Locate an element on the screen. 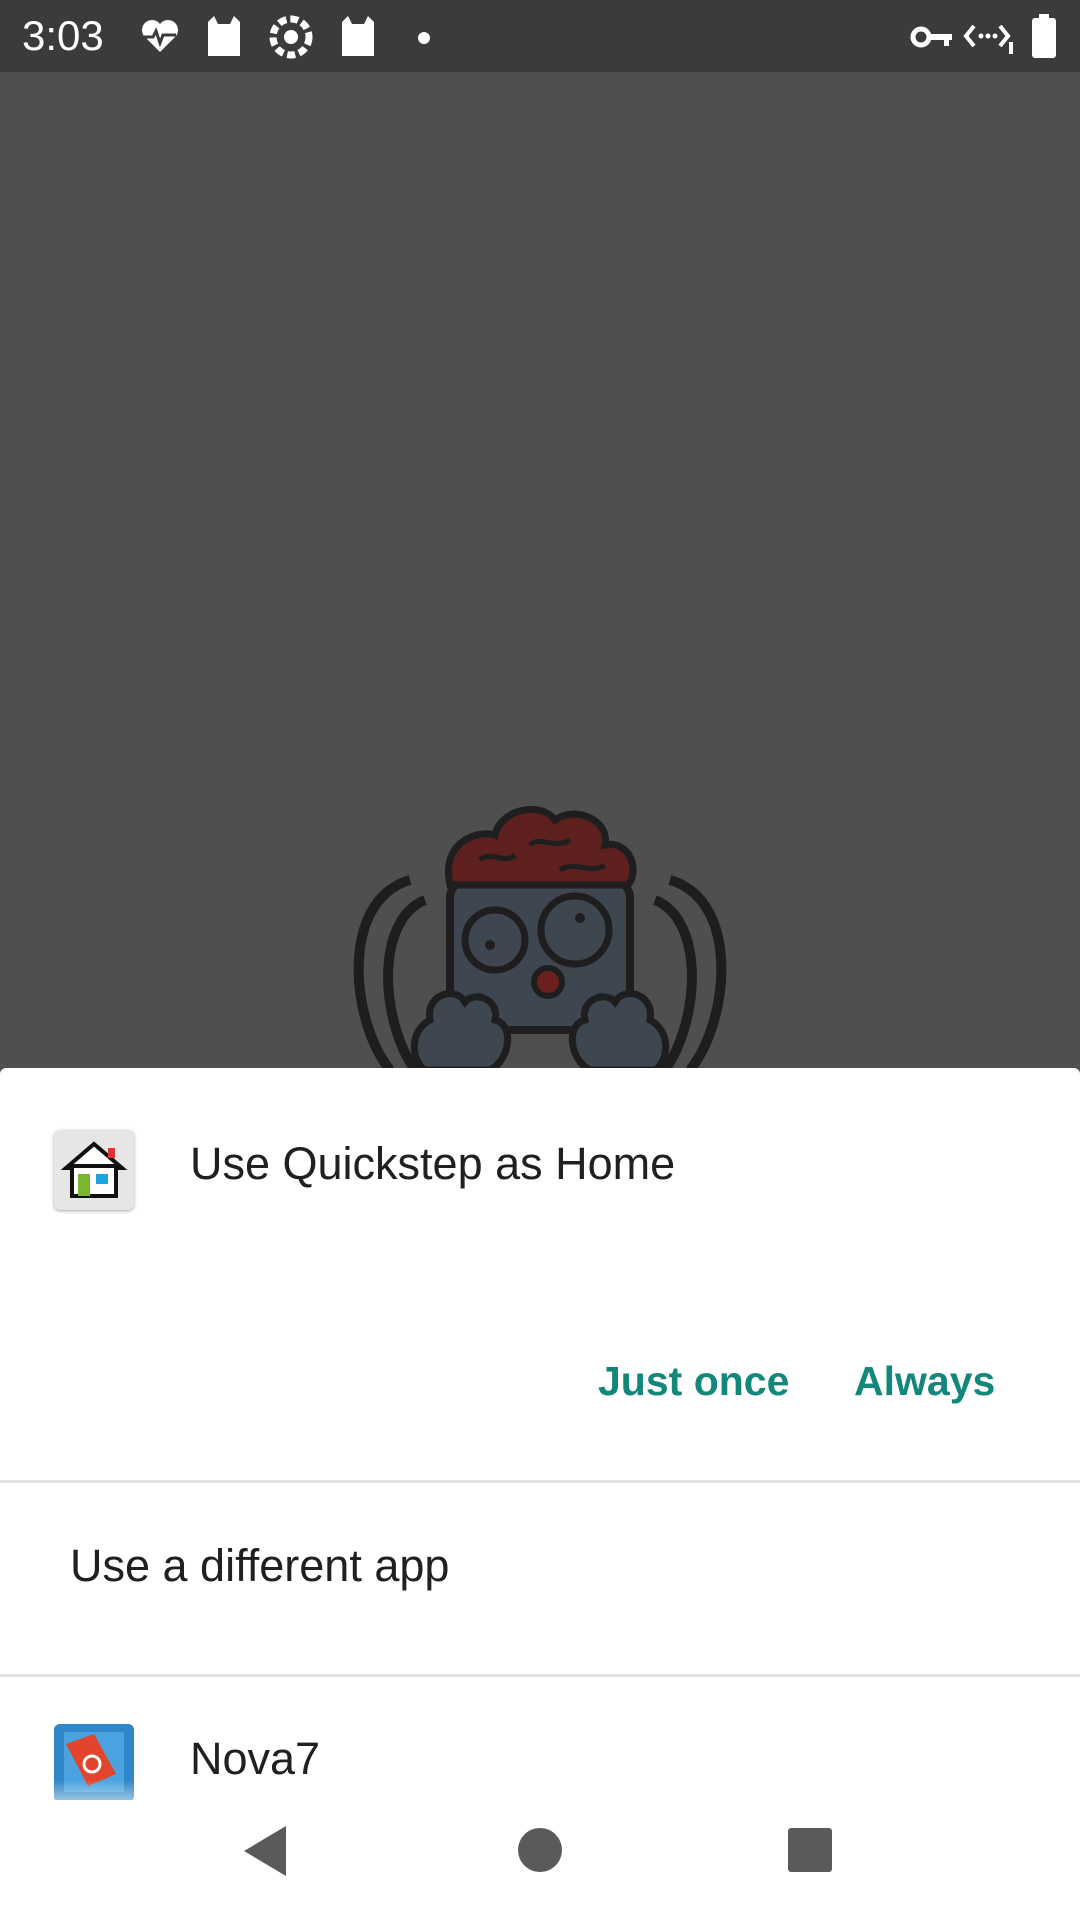  back-triangle-icon is located at coordinates (265, 1851).